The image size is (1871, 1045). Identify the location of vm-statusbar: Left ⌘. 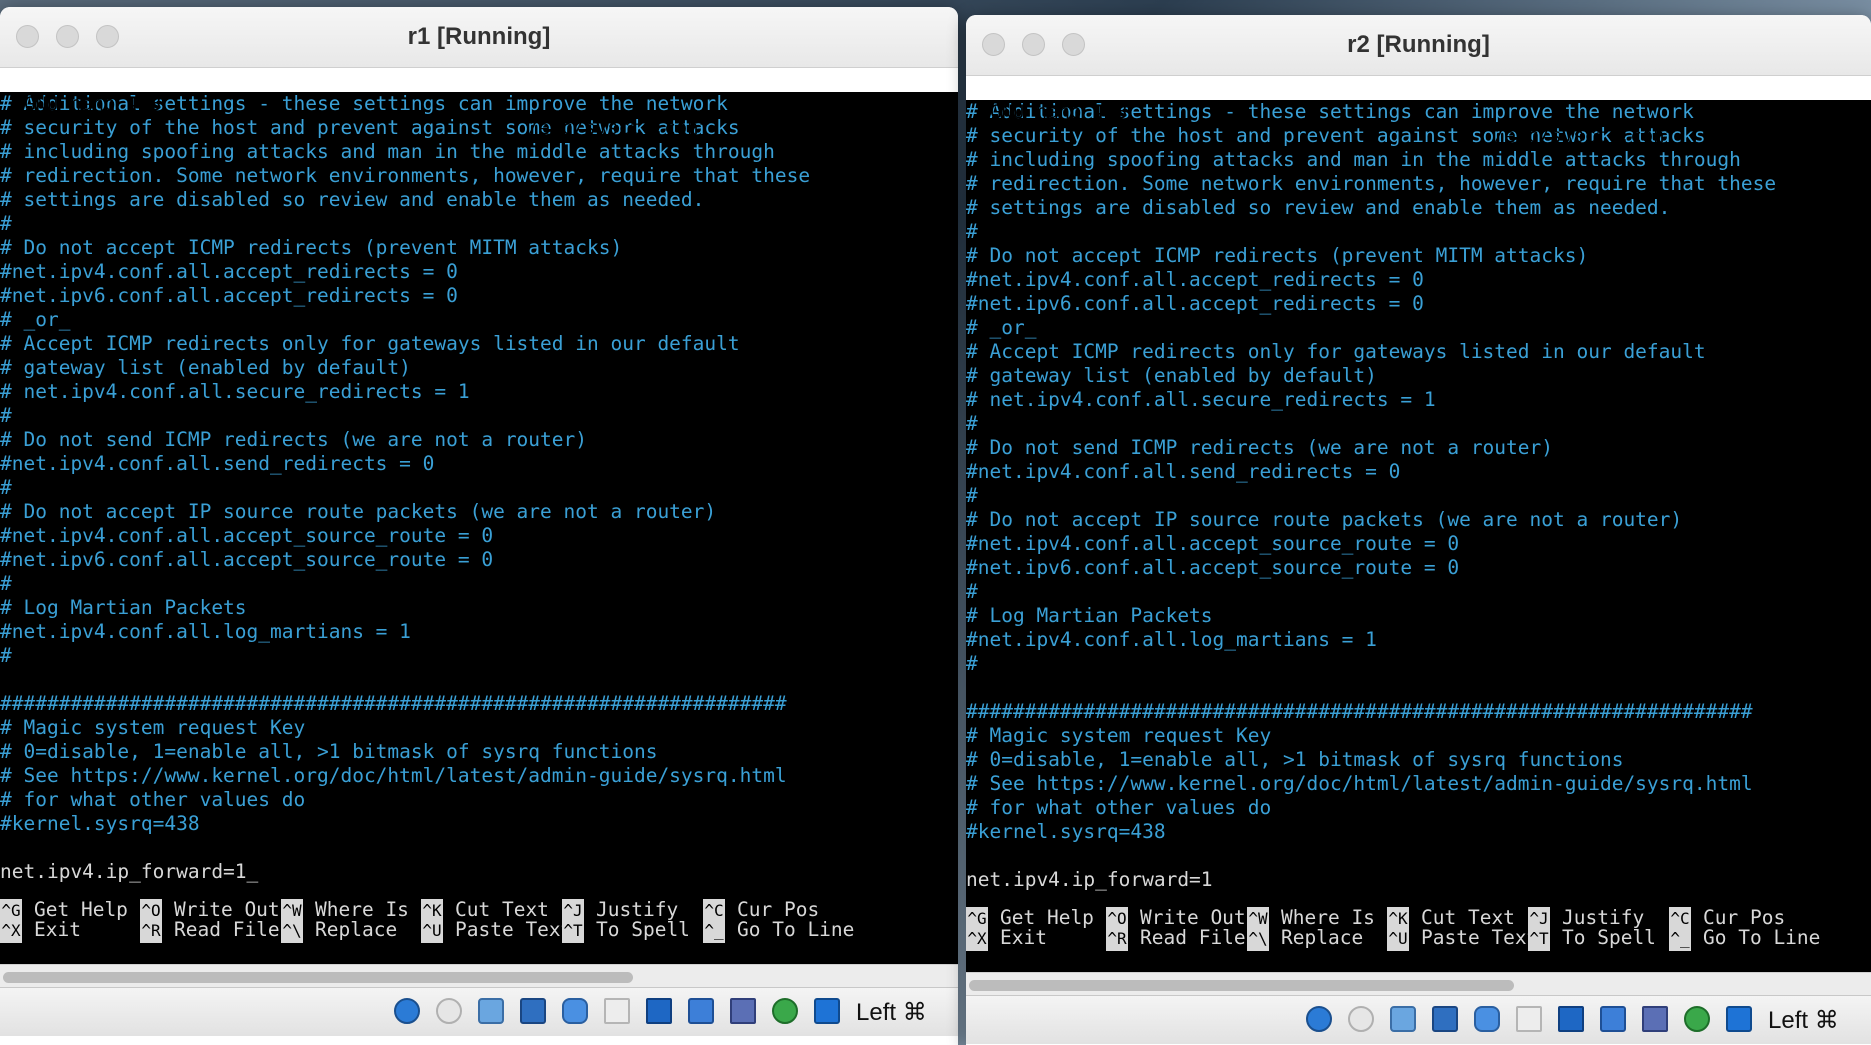
(479, 1011).